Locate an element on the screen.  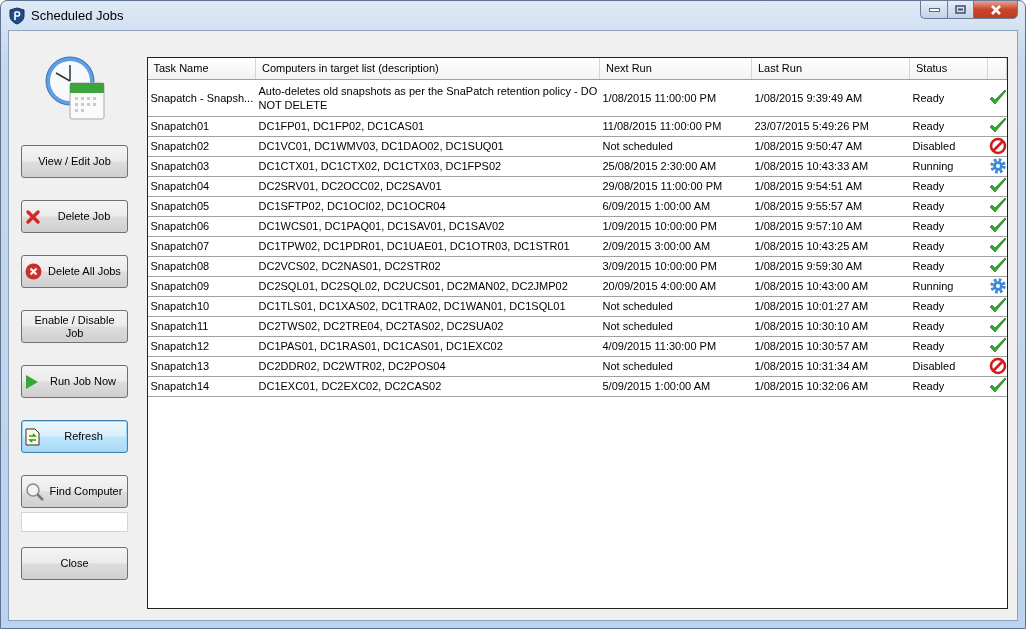
next-run-cell: 3/09/2015 10:00:00 PM is located at coordinates (675, 266).